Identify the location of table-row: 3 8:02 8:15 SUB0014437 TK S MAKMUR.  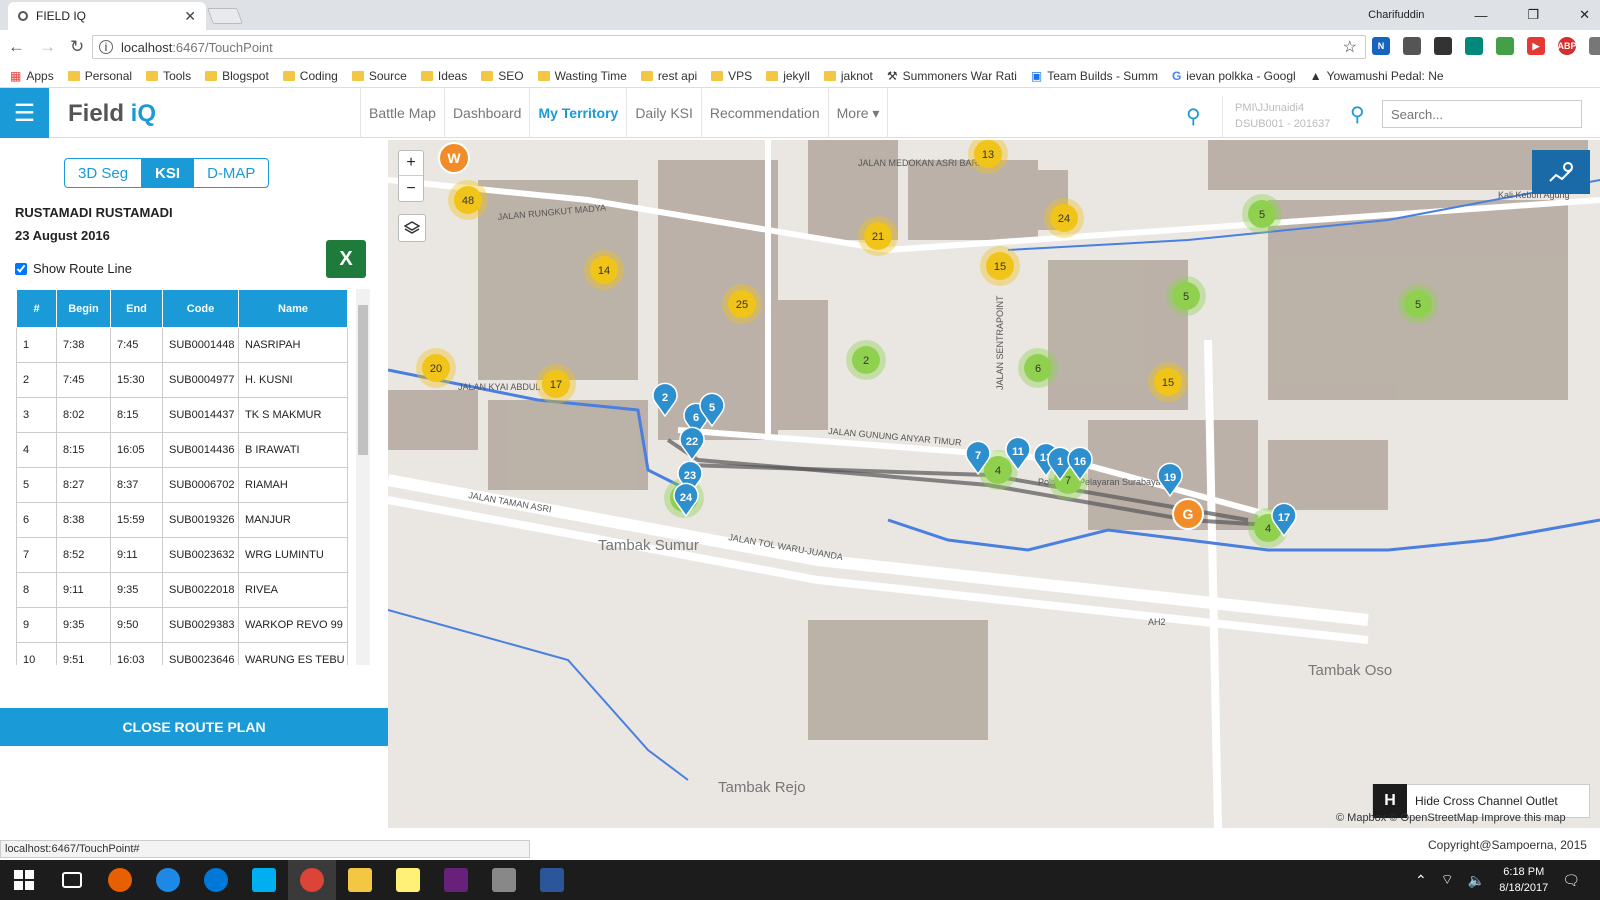
(182, 415).